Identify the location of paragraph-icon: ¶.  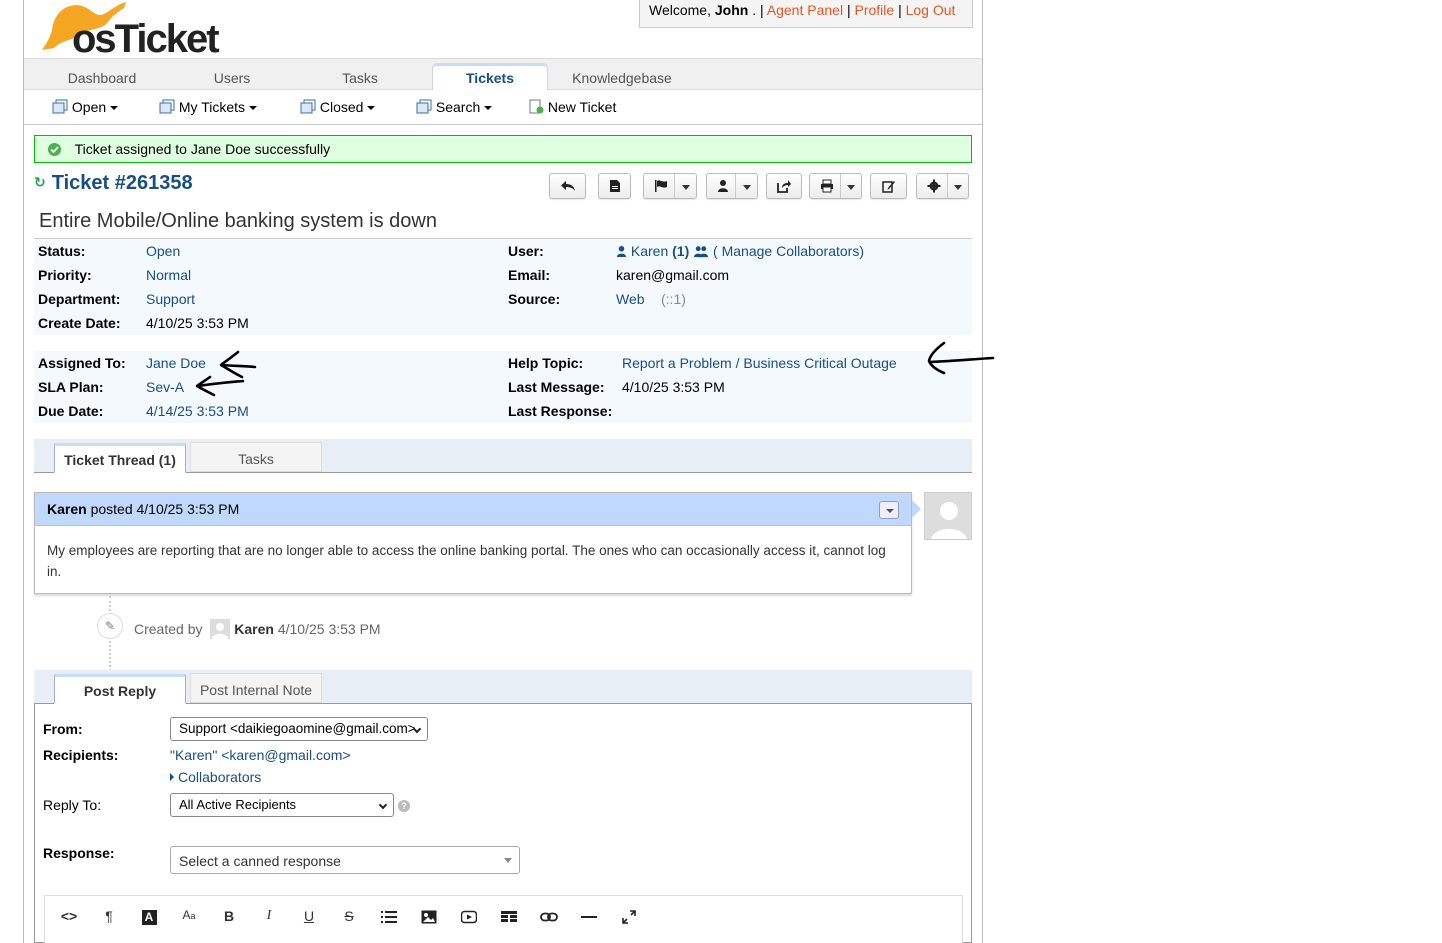
(109, 918).